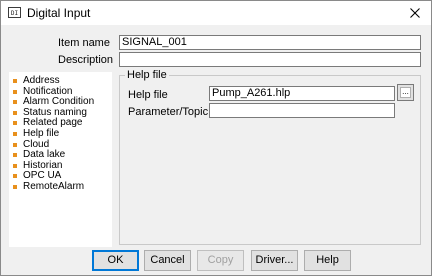 This screenshot has height=276, width=432. What do you see at coordinates (168, 112) in the screenshot?
I see `parameter-topic-label: Parameter/Topic` at bounding box center [168, 112].